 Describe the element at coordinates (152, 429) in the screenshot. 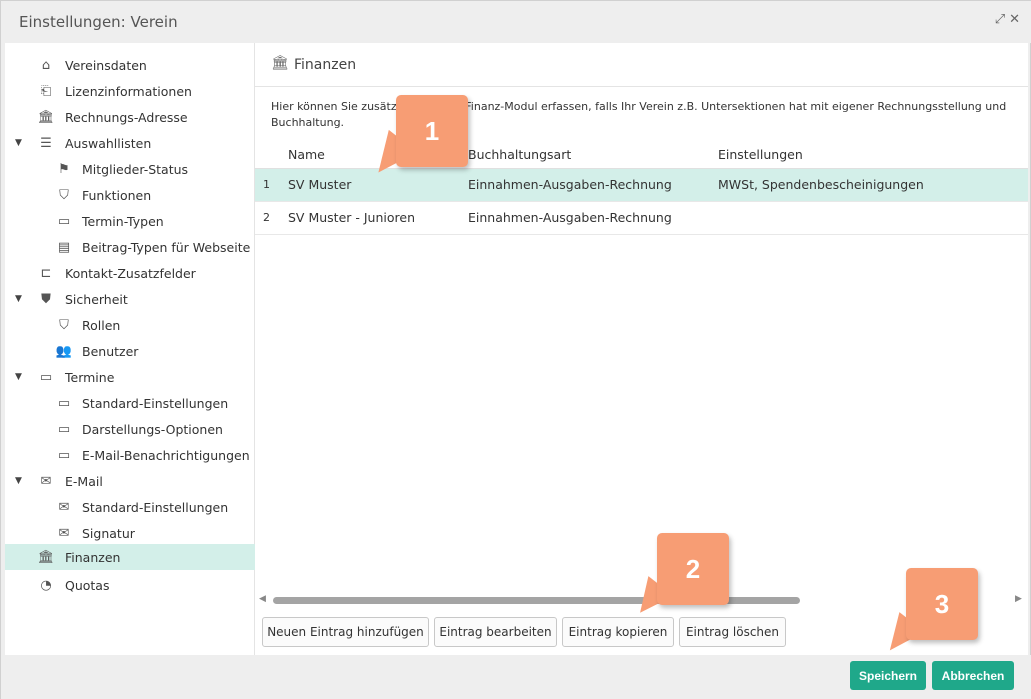

I see `sidebar-item-label: Darstellungs-Optionen` at that location.